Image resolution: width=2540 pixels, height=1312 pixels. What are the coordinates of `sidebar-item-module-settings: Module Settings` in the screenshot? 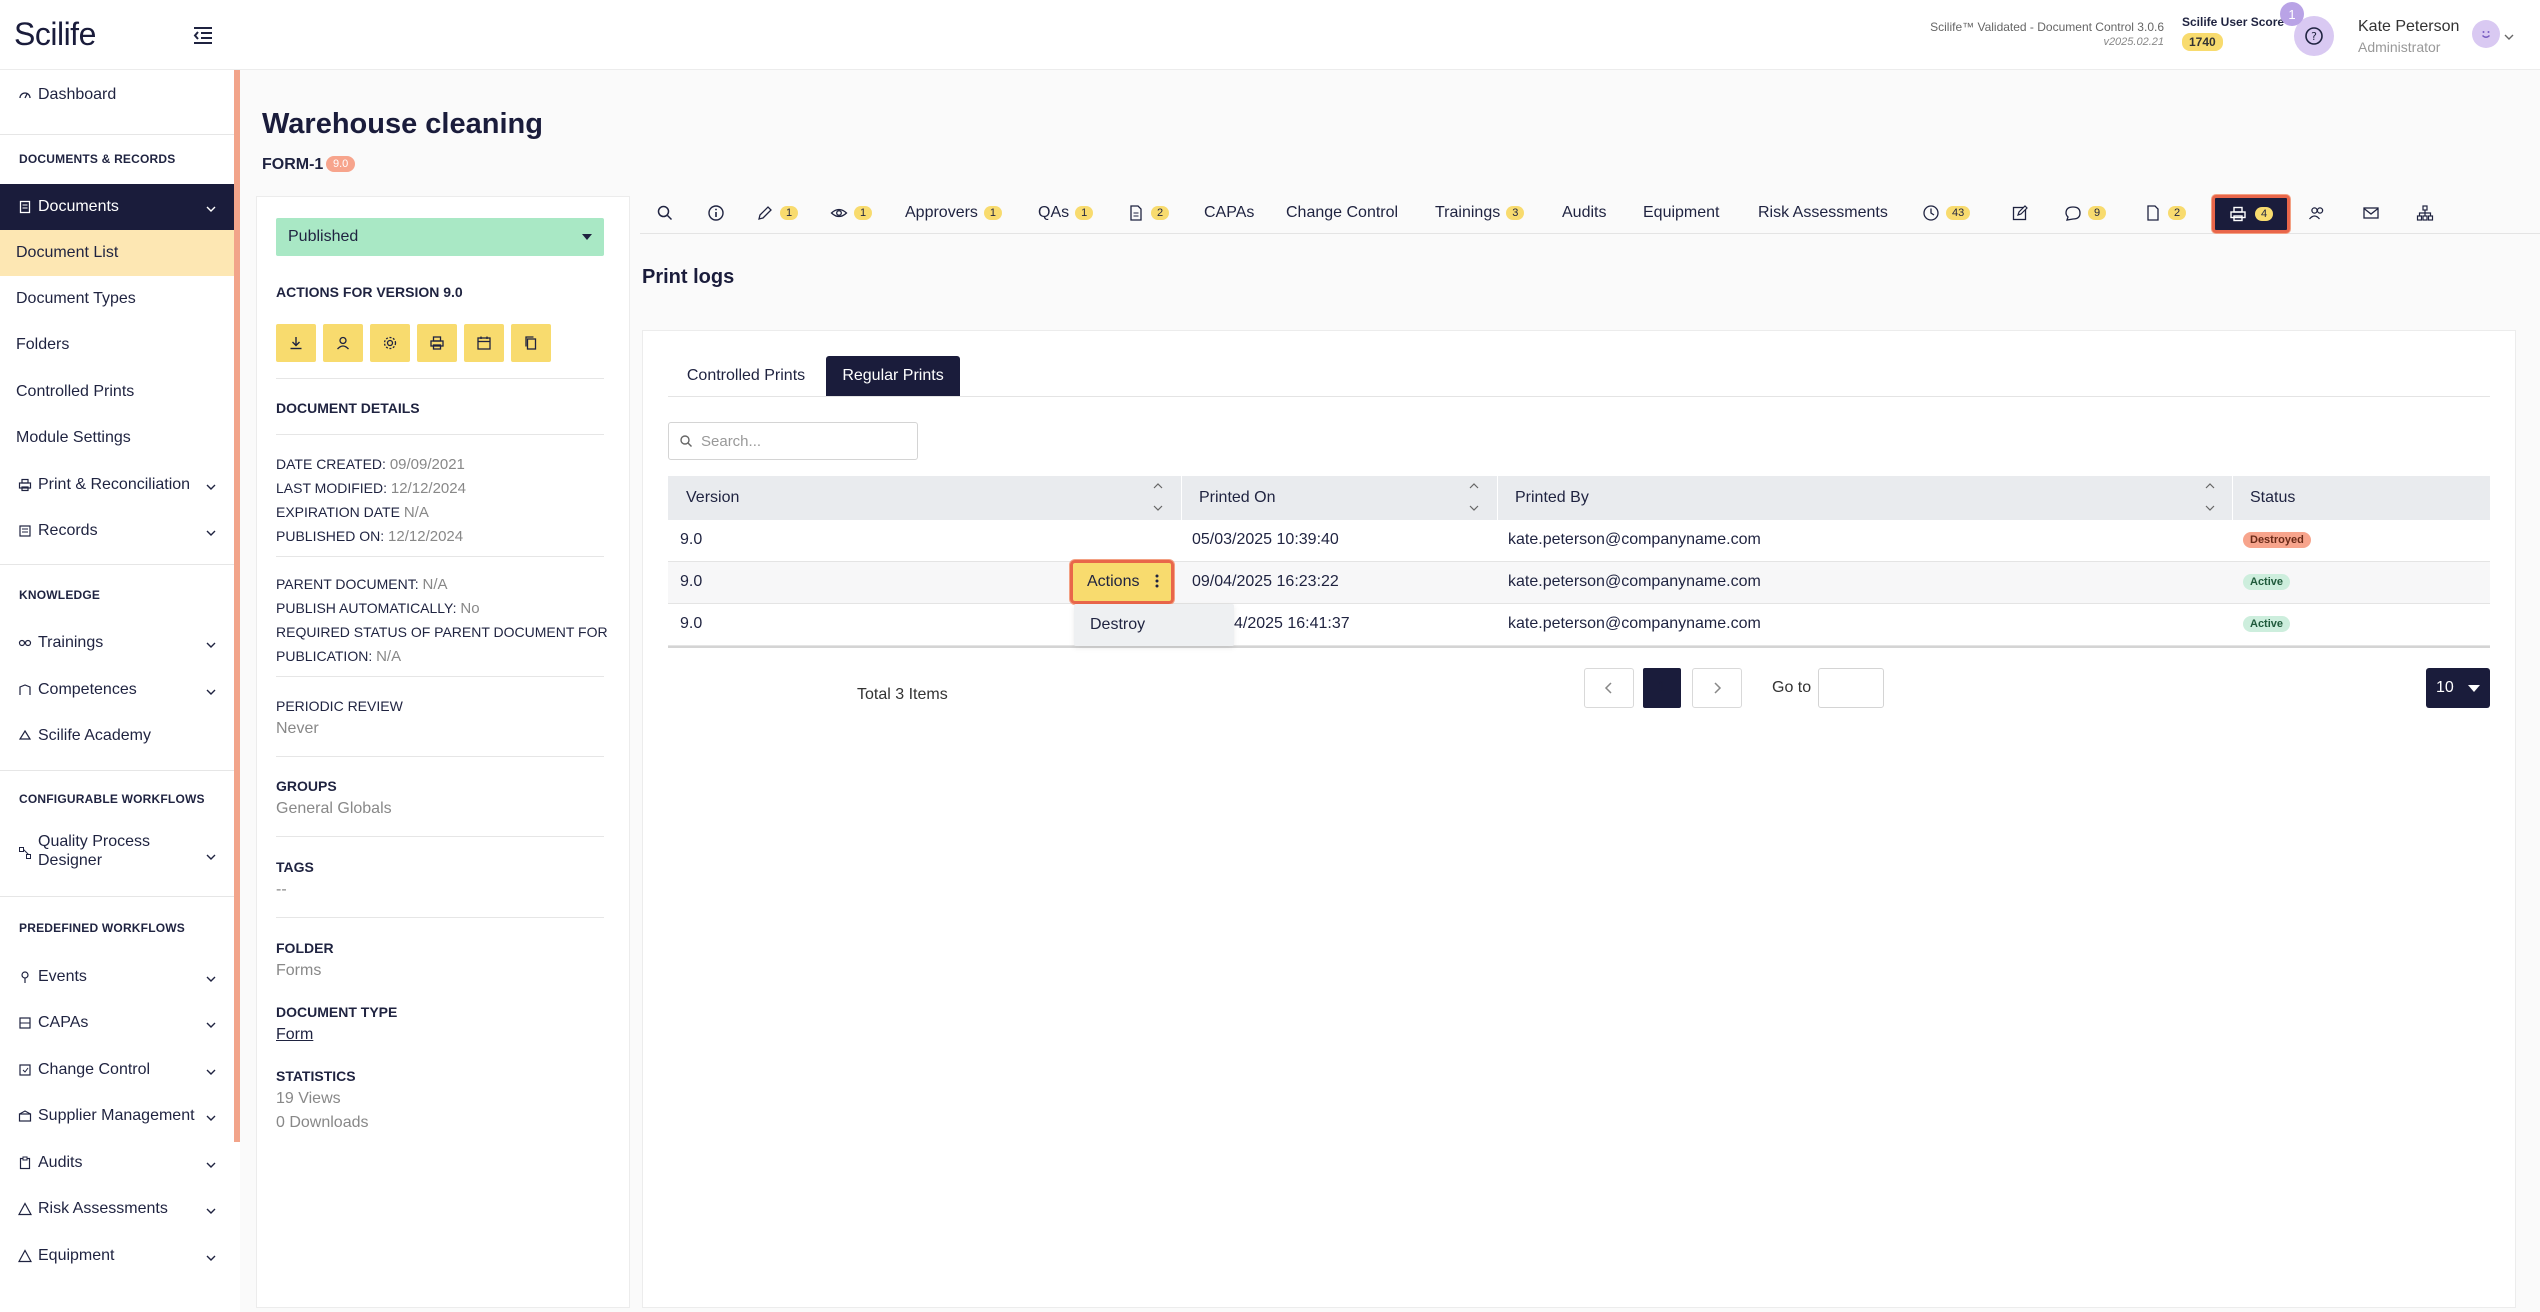 It's located at (117, 438).